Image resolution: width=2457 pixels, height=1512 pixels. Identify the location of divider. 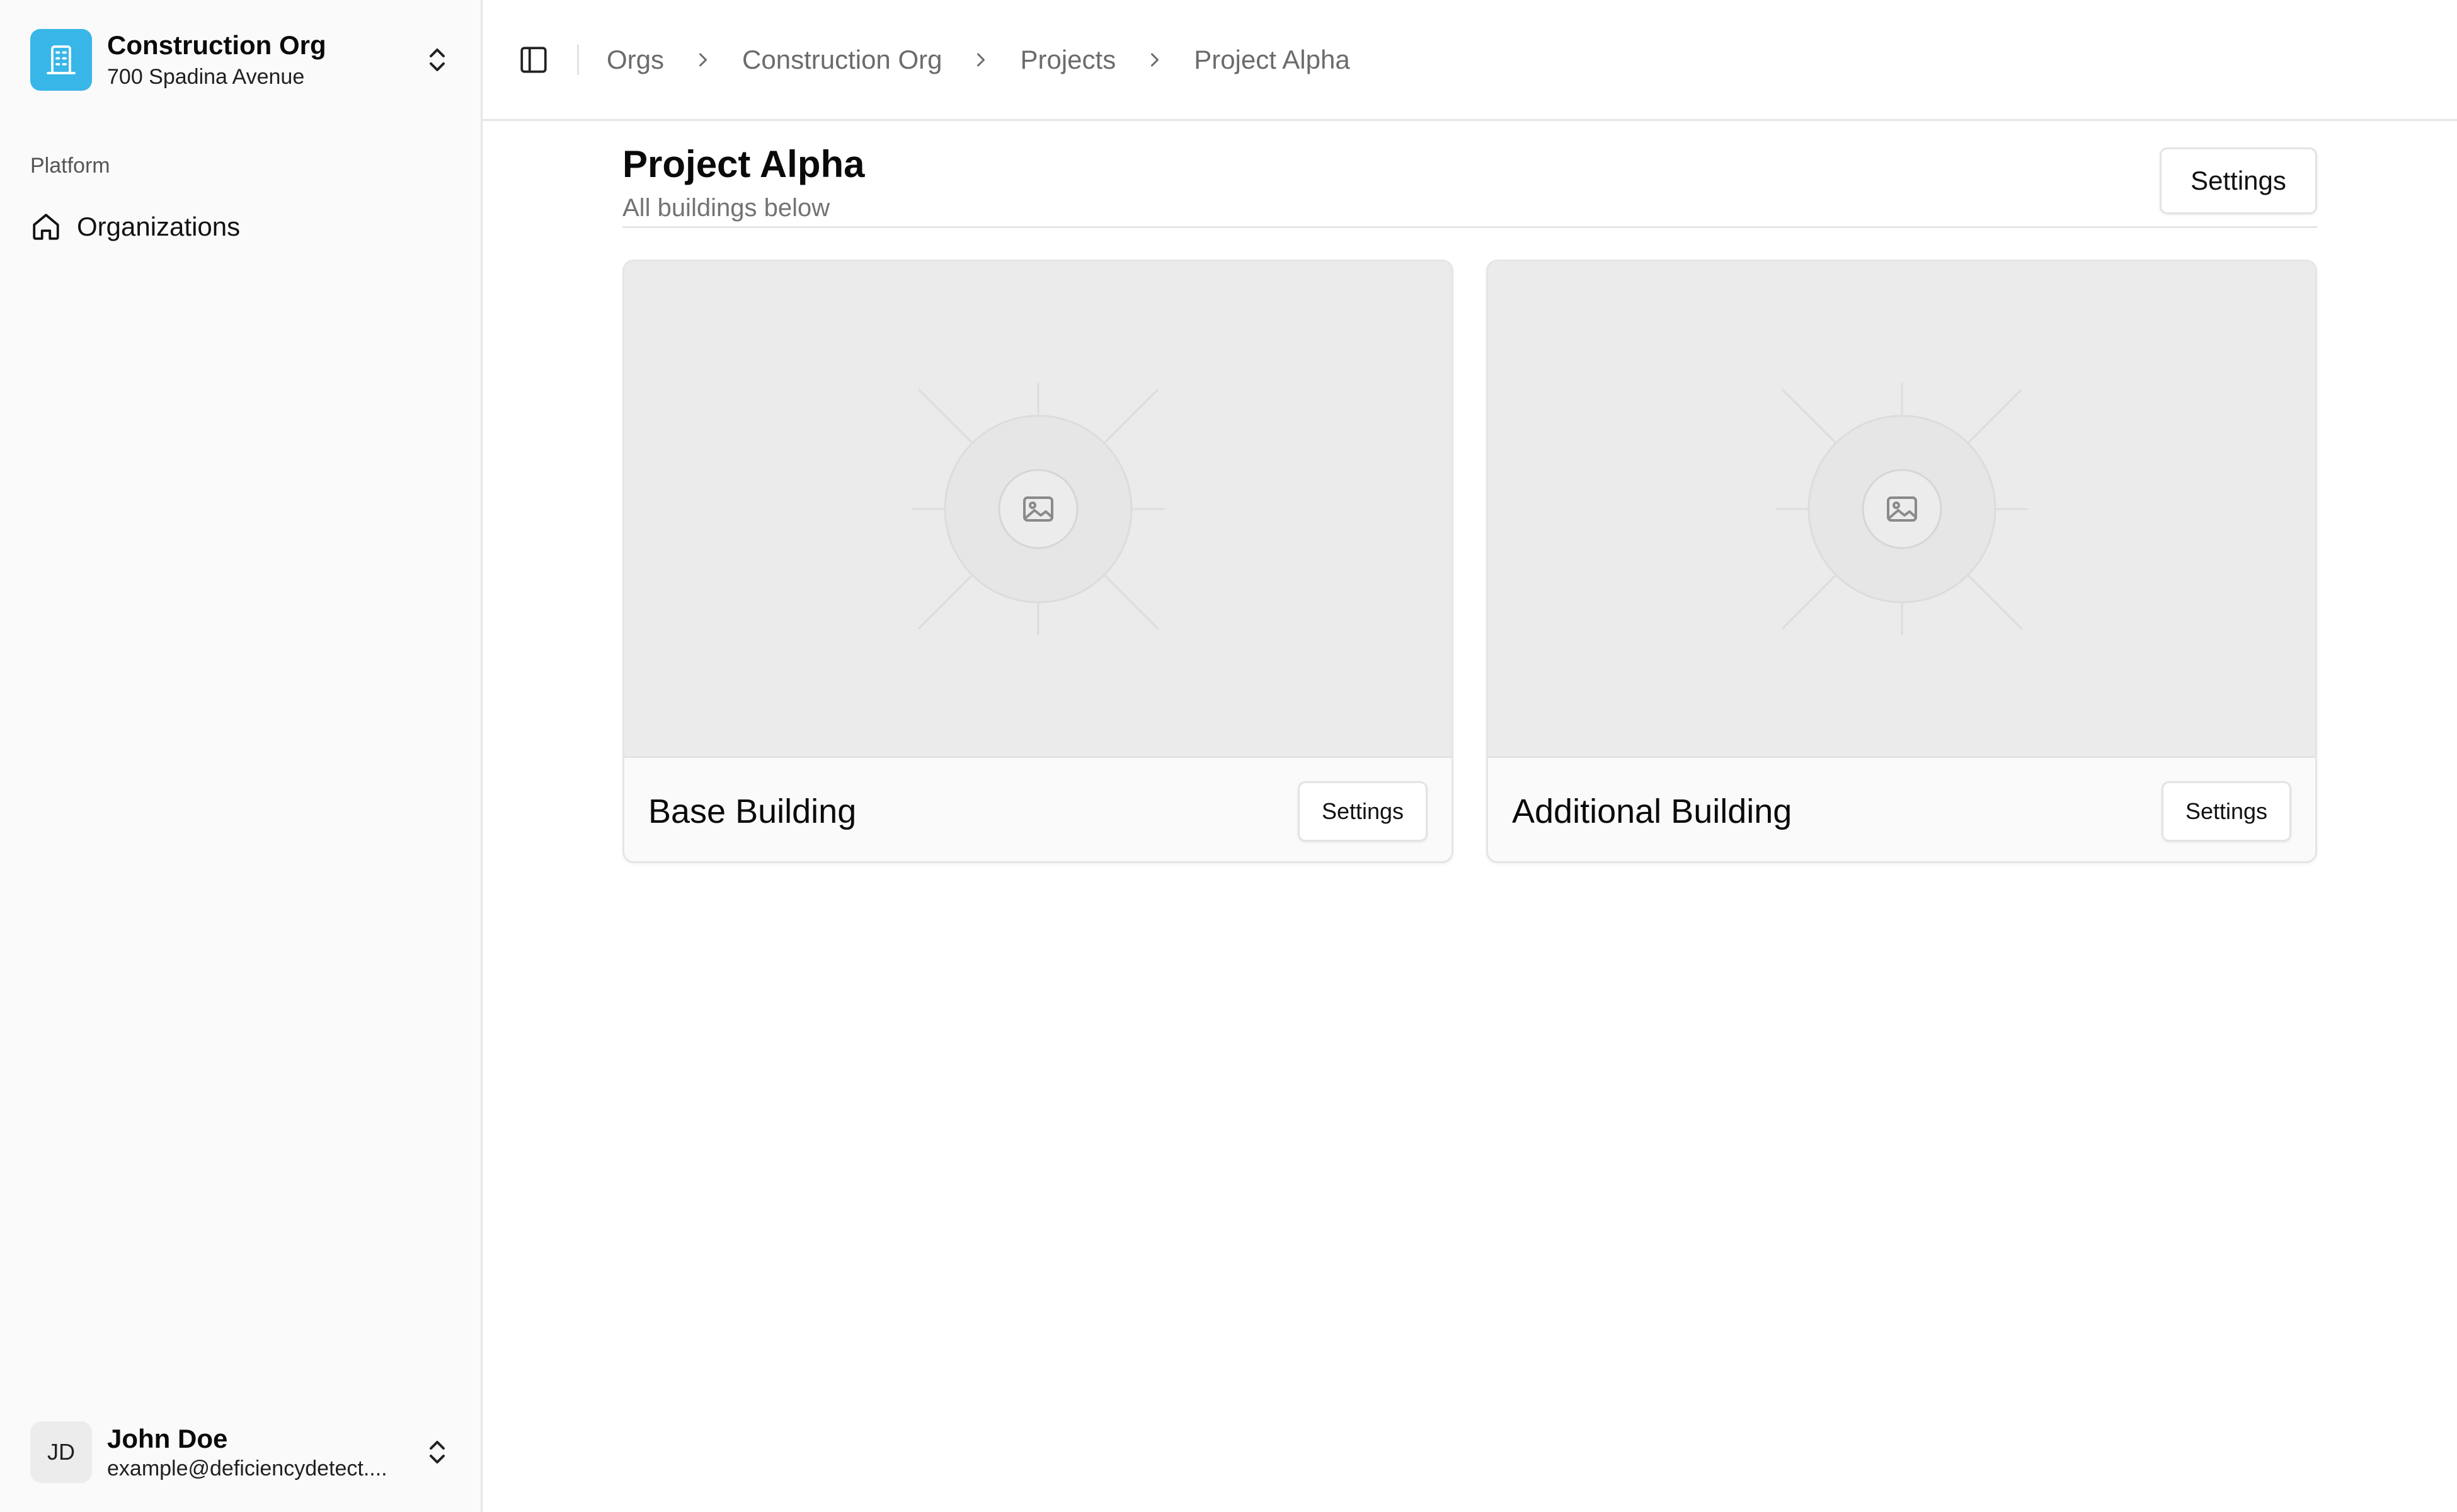
(578, 59).